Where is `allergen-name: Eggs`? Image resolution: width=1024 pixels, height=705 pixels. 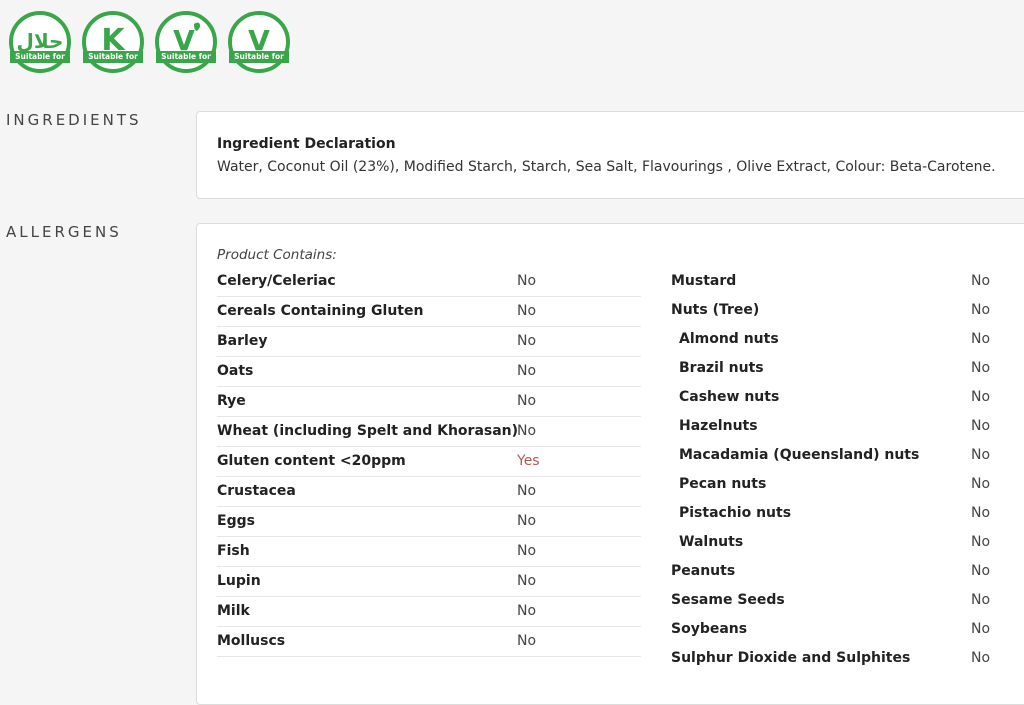
allergen-name: Eggs is located at coordinates (236, 521).